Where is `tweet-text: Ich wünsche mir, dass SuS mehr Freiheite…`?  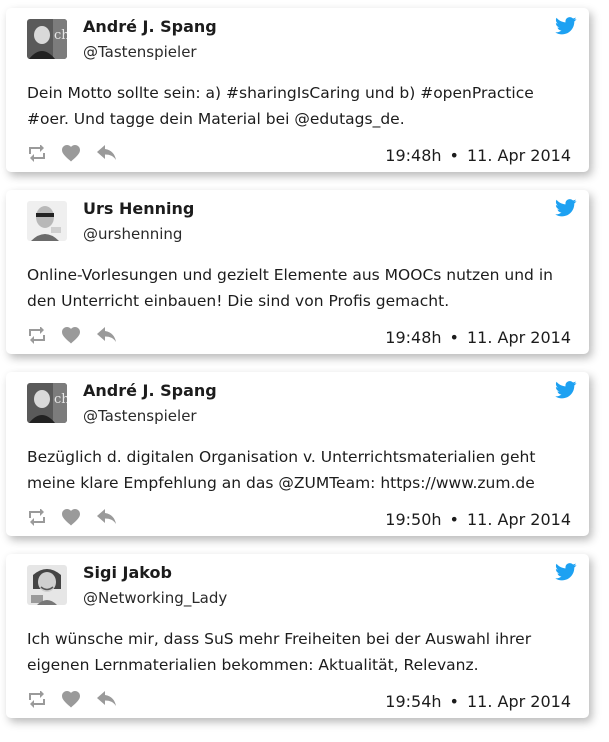
tweet-text: Ich wünsche mir, dass SuS mehr Freiheite… is located at coordinates (279, 652).